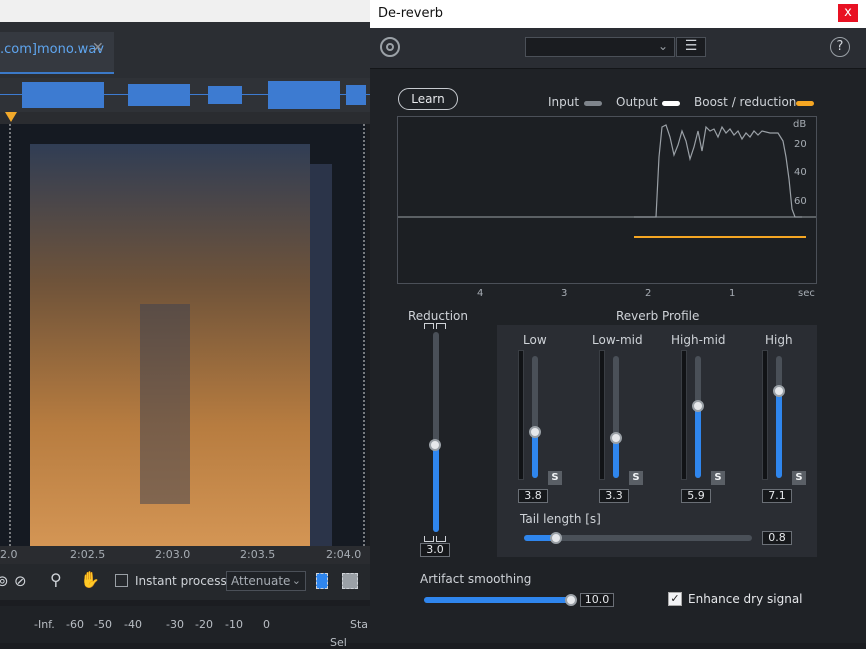 This screenshot has height=649, width=866. What do you see at coordinates (848, 13) in the screenshot?
I see `close-button: x` at bounding box center [848, 13].